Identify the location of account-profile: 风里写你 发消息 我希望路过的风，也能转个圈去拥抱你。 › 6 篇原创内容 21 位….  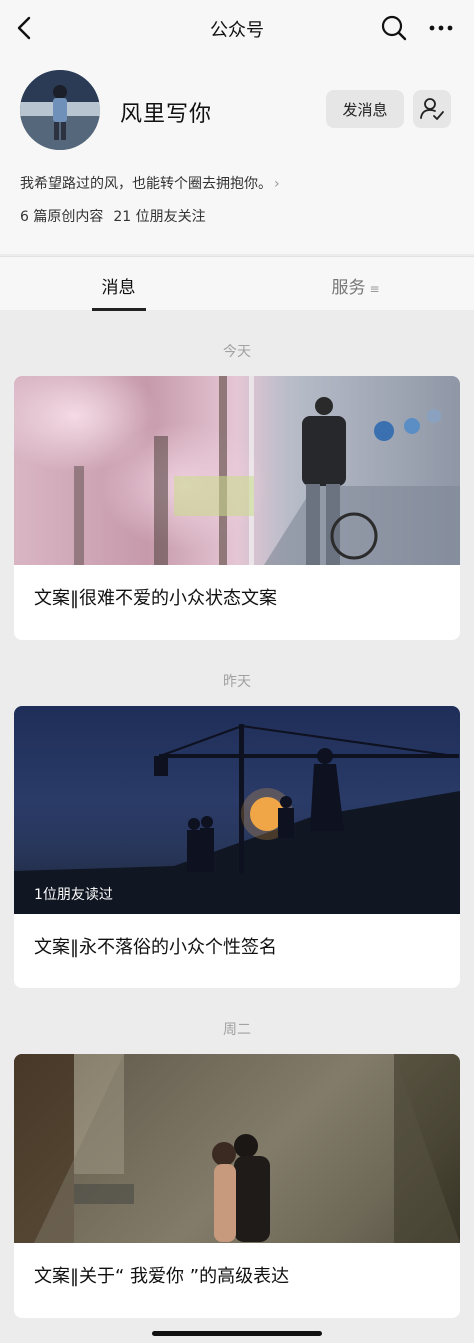
(237, 155).